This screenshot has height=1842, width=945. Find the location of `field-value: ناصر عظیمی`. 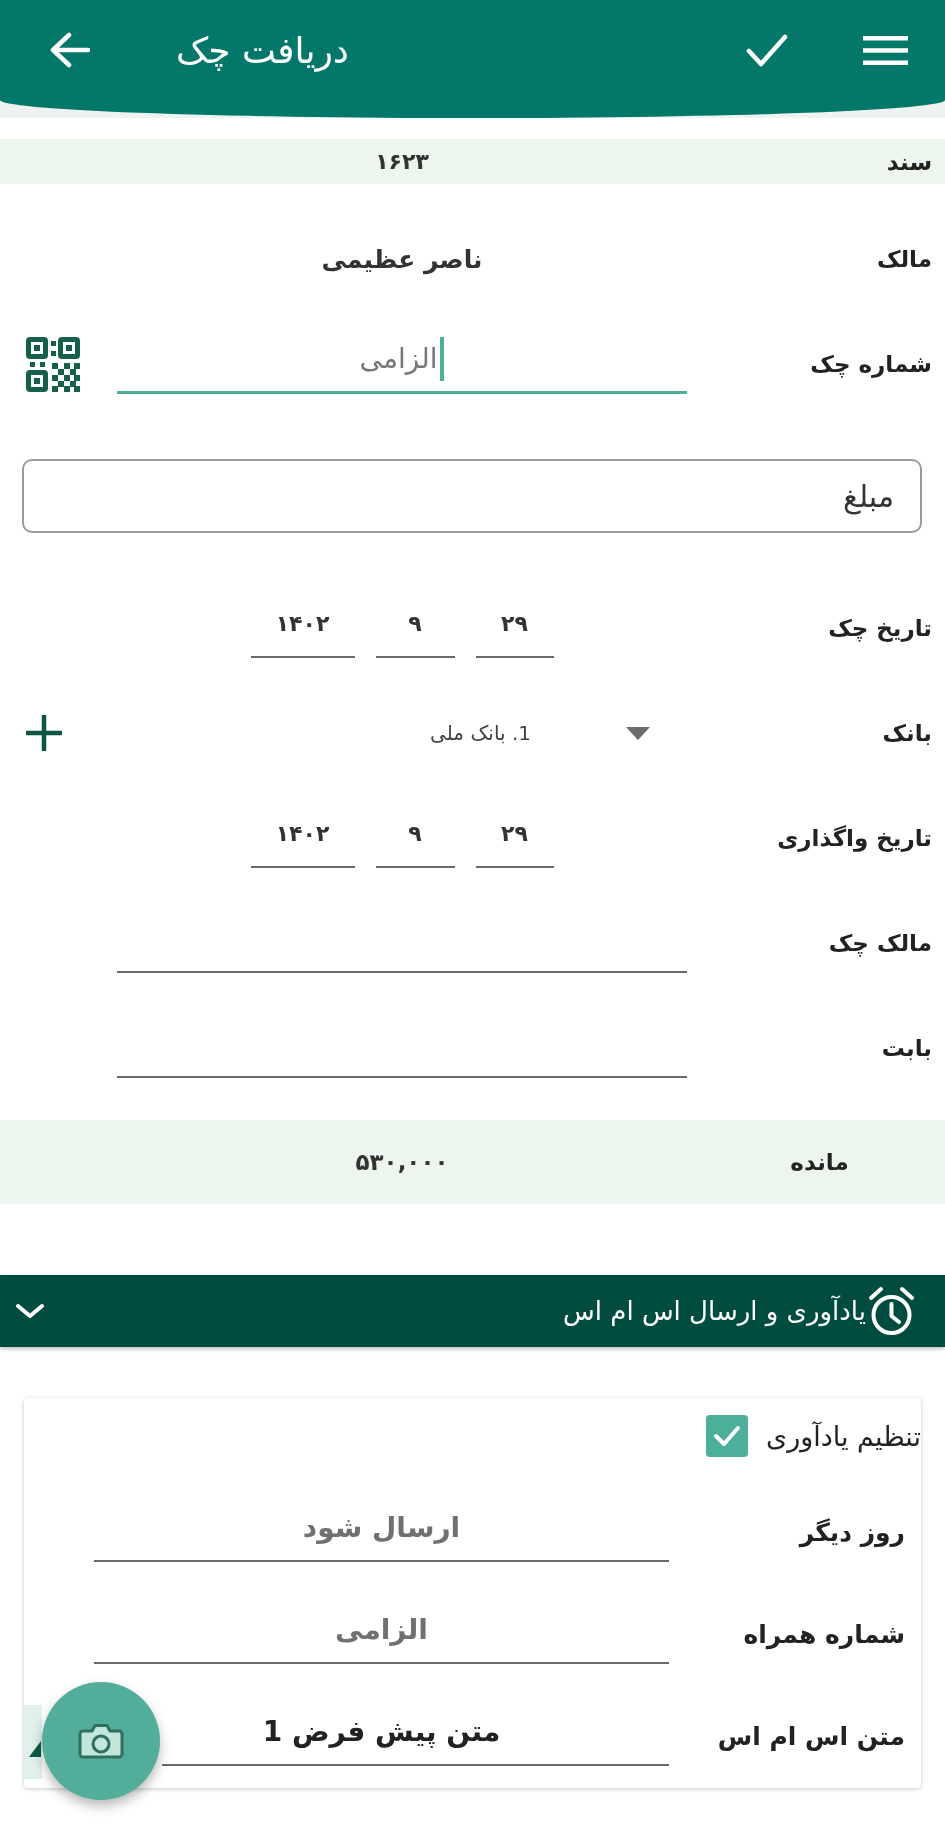

field-value: ناصر عظیمی is located at coordinates (402, 259).